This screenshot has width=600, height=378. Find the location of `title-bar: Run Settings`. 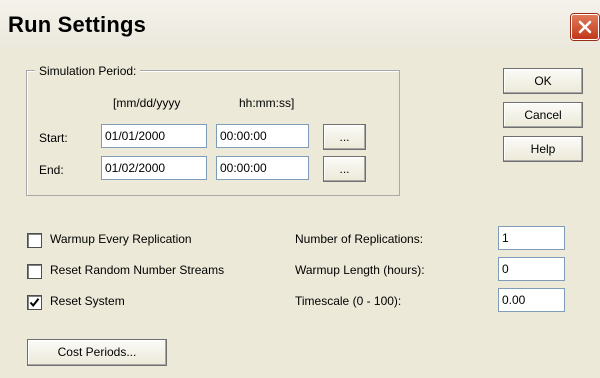

title-bar: Run Settings is located at coordinates (300, 24).